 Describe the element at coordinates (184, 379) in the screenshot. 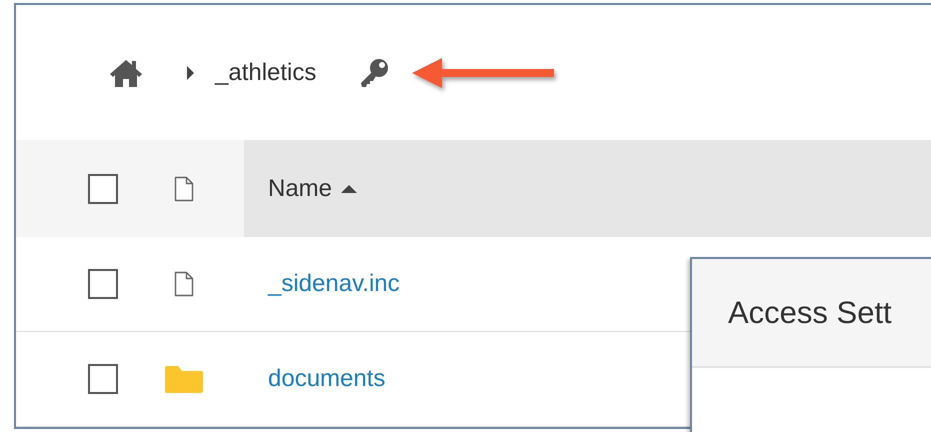

I see `folder-icon` at that location.